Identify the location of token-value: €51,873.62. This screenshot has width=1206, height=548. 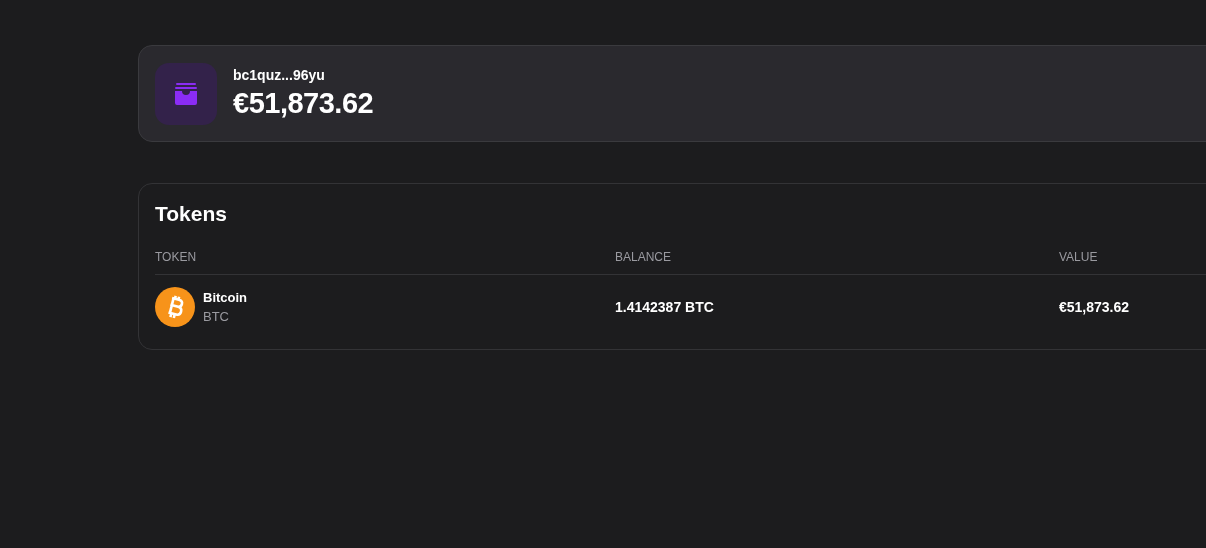
(1095, 307).